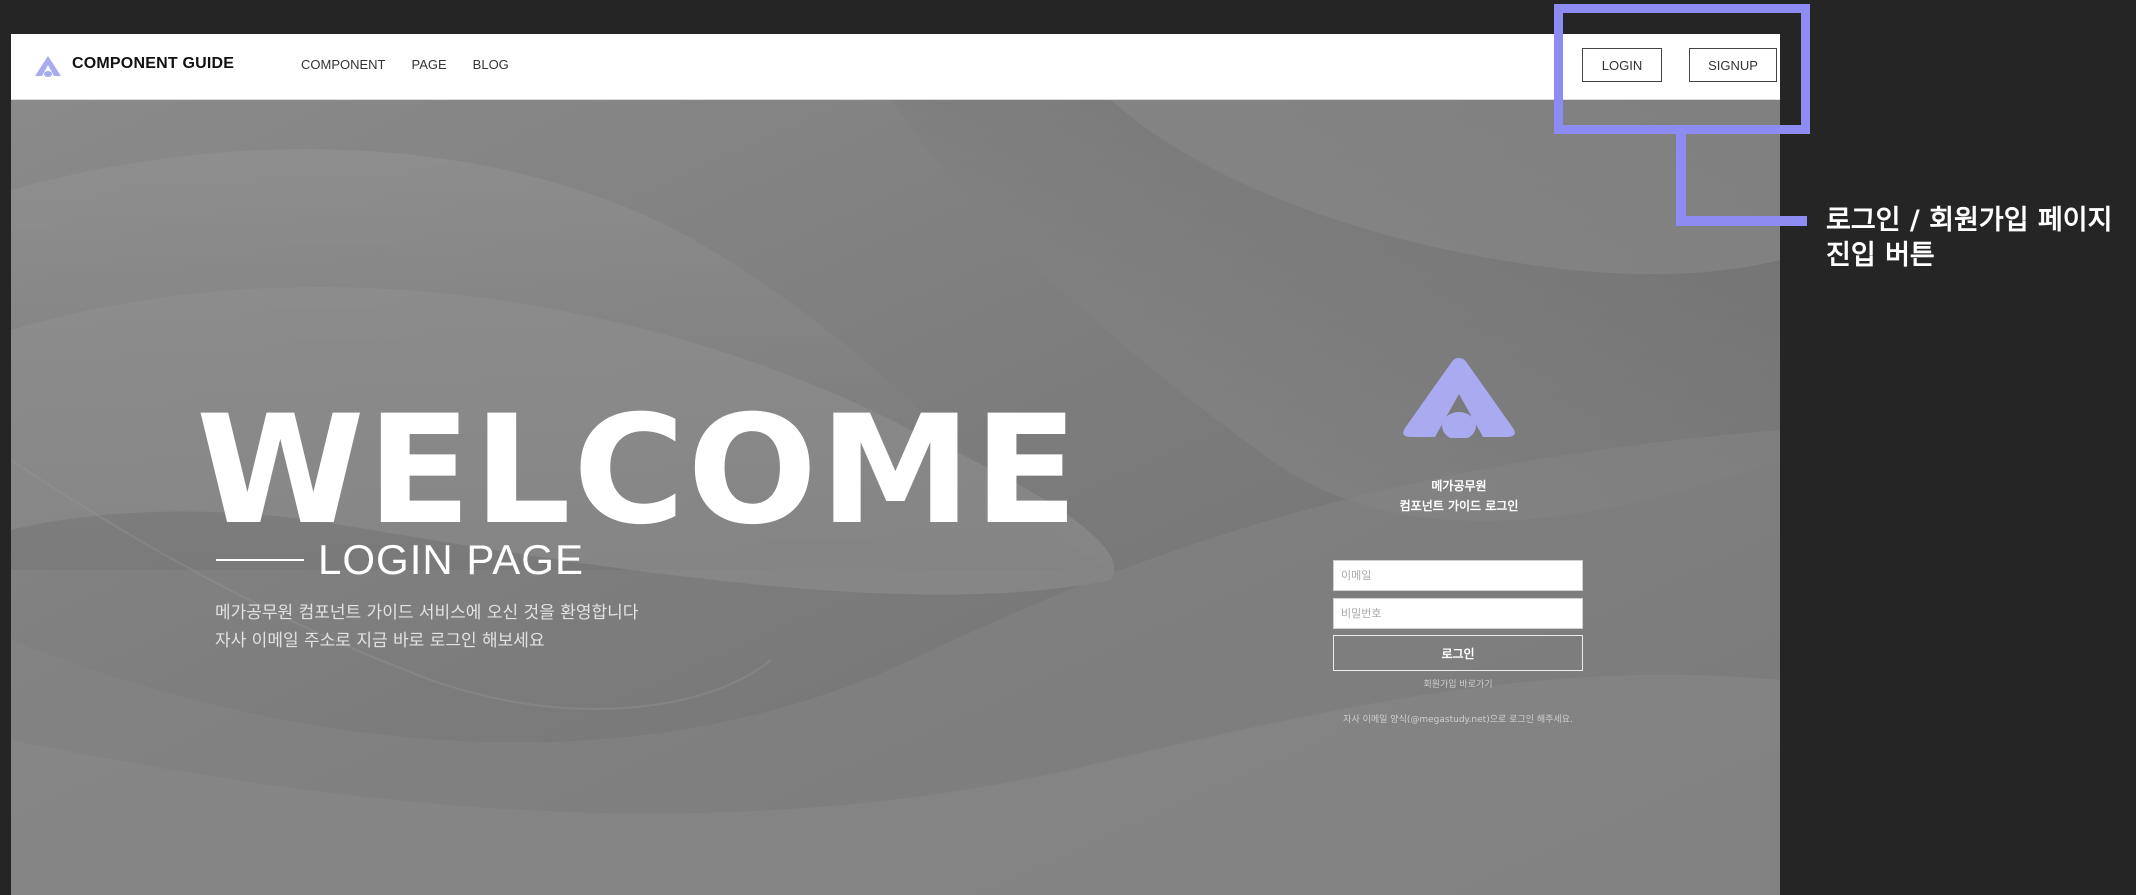 The image size is (2136, 895). I want to click on nav-item-blog: BLOG, so click(491, 64).